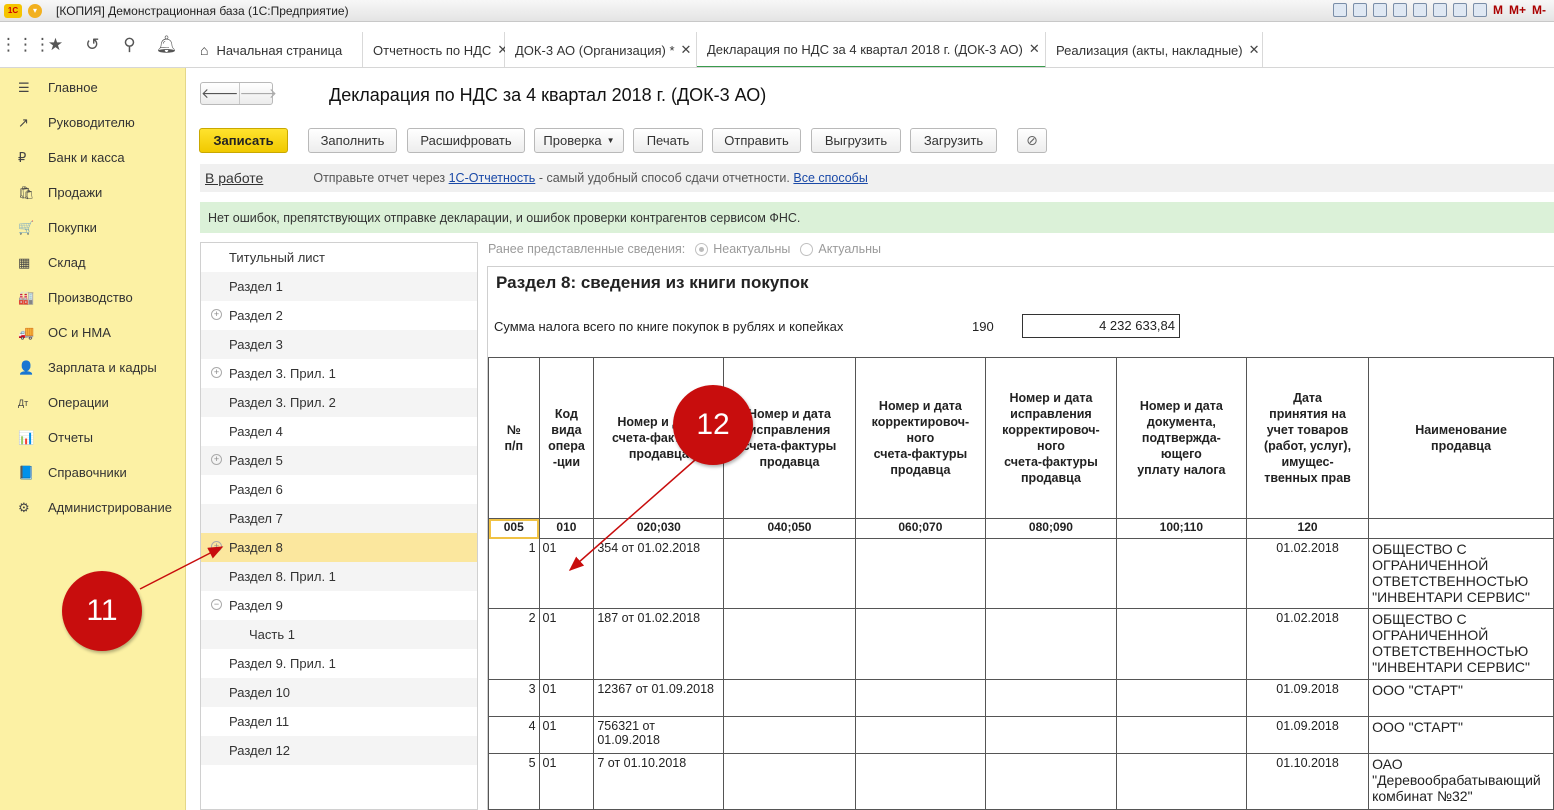 This screenshot has height=810, width=1554. Describe the element at coordinates (492, 178) in the screenshot. I see `1c-reporting-link: 1С-Отчетность` at that location.